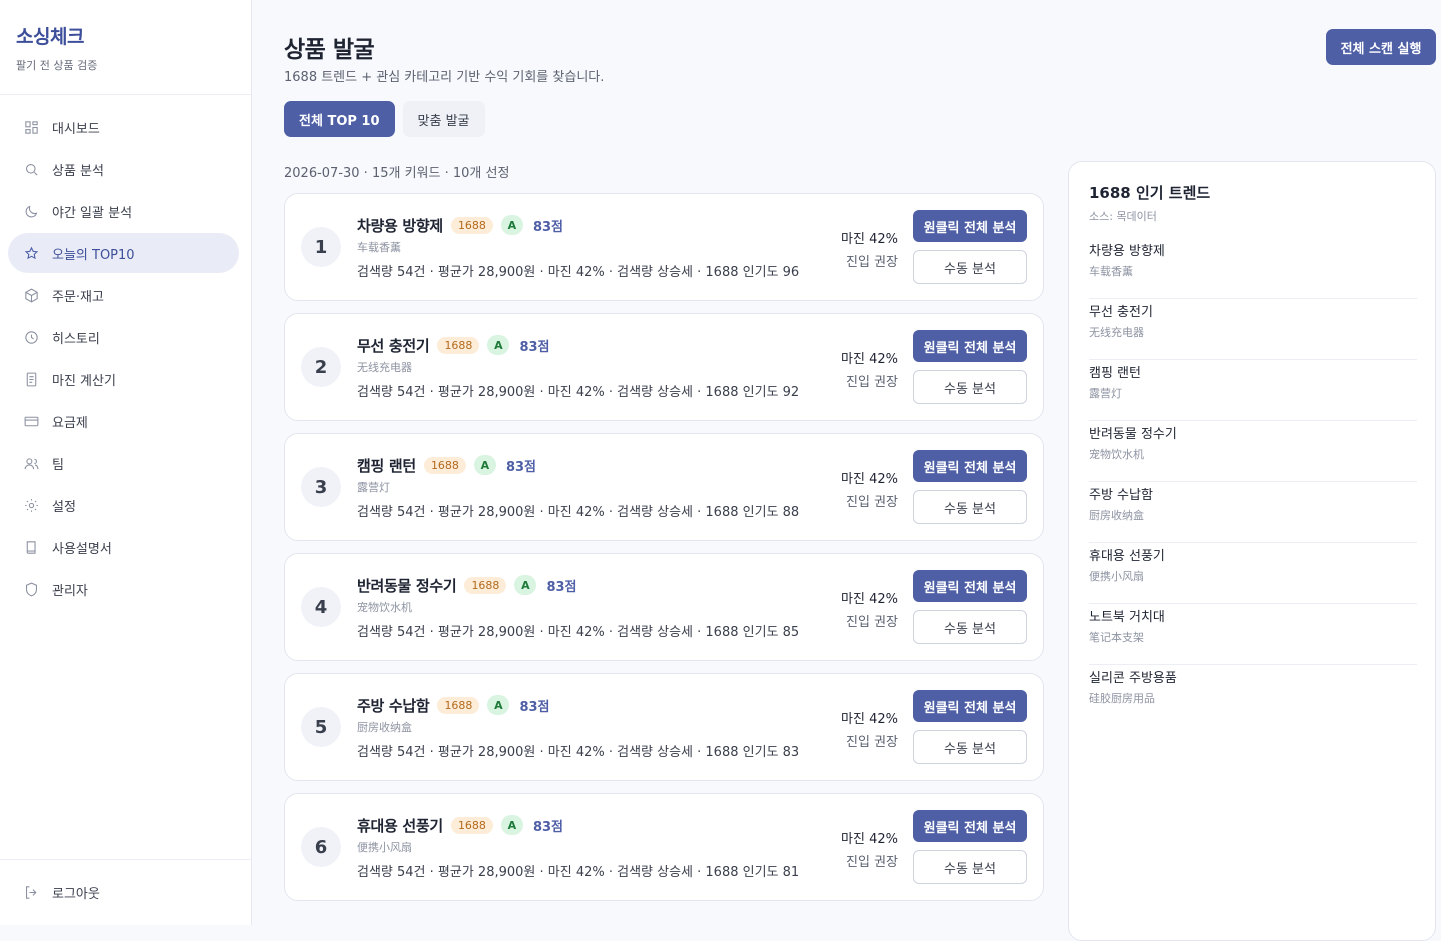 The image size is (1441, 941). Describe the element at coordinates (1111, 271) in the screenshot. I see `trend-chinese-name: 车载香薰` at that location.